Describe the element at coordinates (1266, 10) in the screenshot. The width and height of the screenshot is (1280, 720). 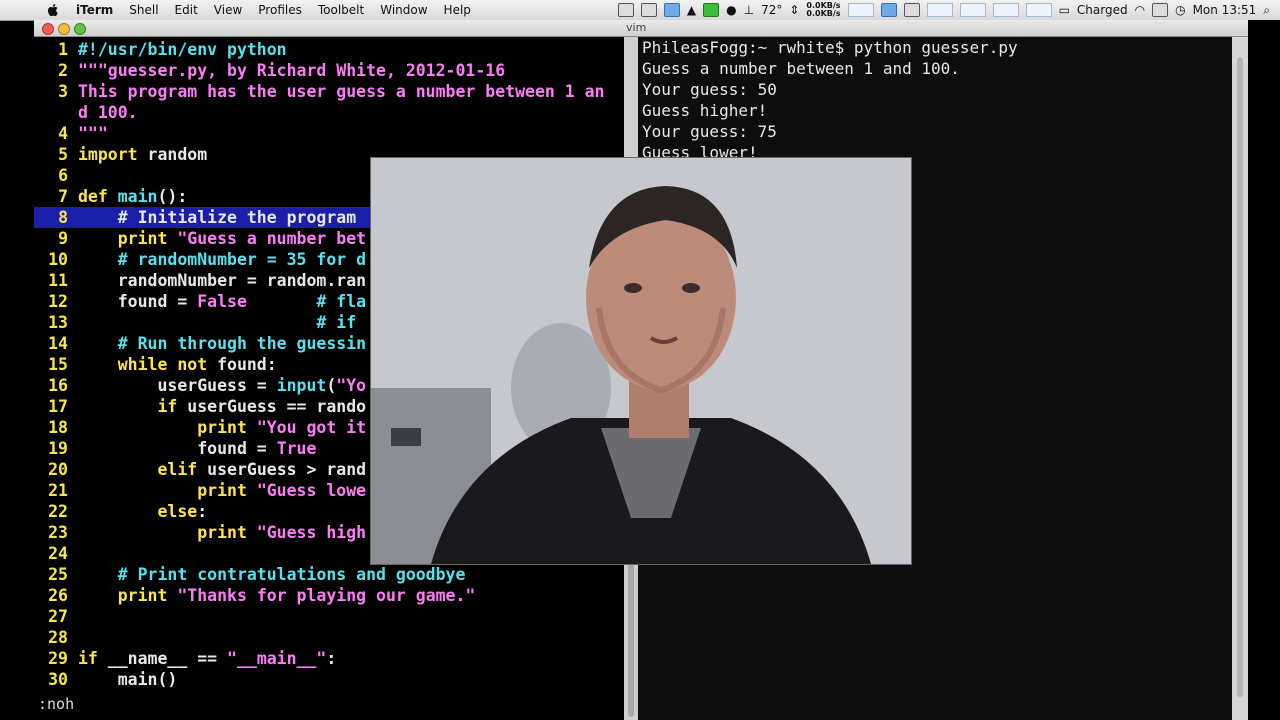
I see `spotlight-icon: ⌕` at that location.